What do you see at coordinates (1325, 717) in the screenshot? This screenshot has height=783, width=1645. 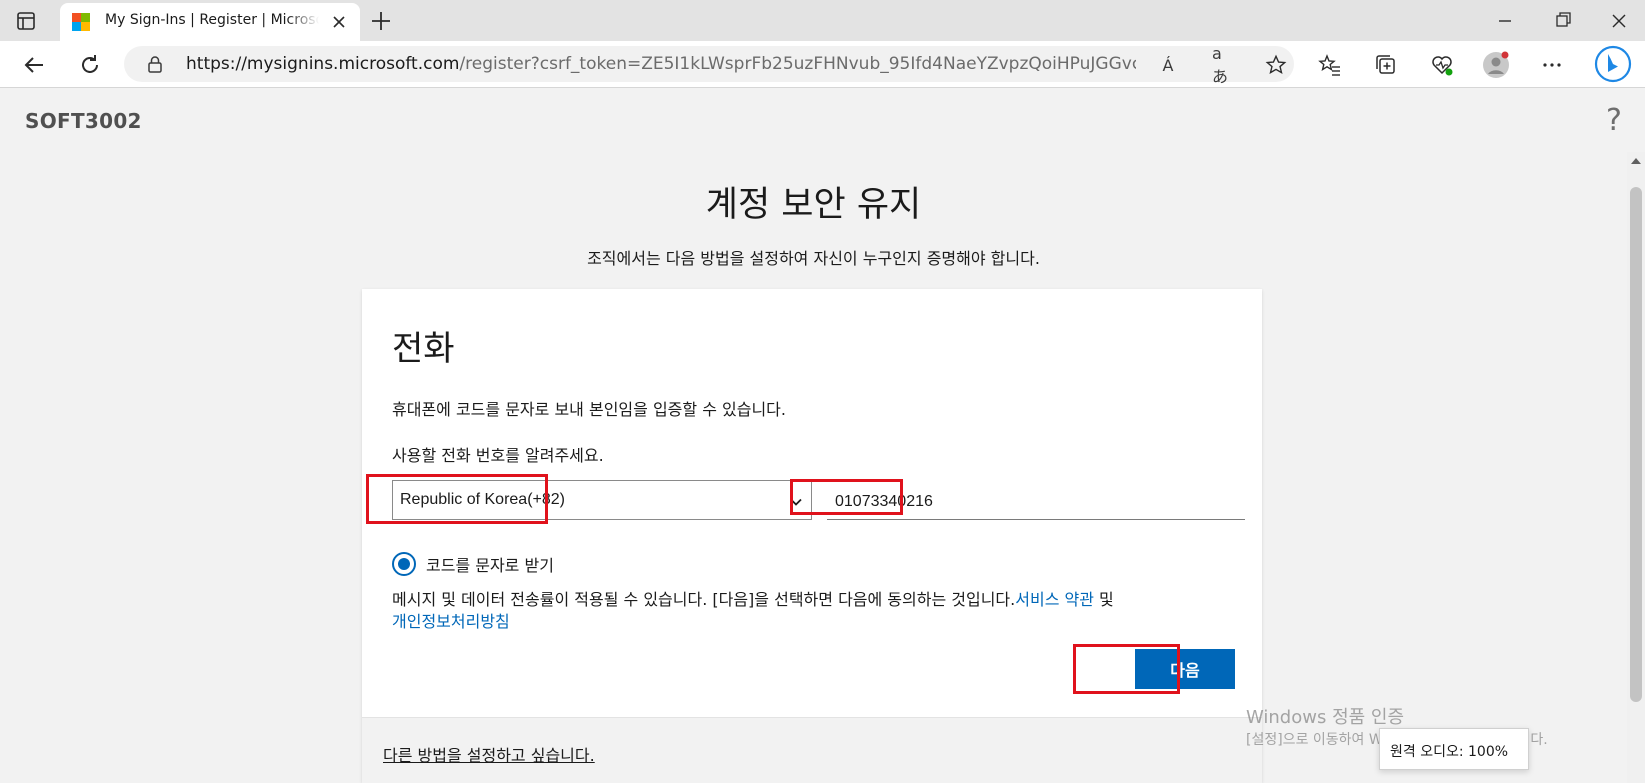 I see `windows-activation-watermark: Windows 정품 인증` at bounding box center [1325, 717].